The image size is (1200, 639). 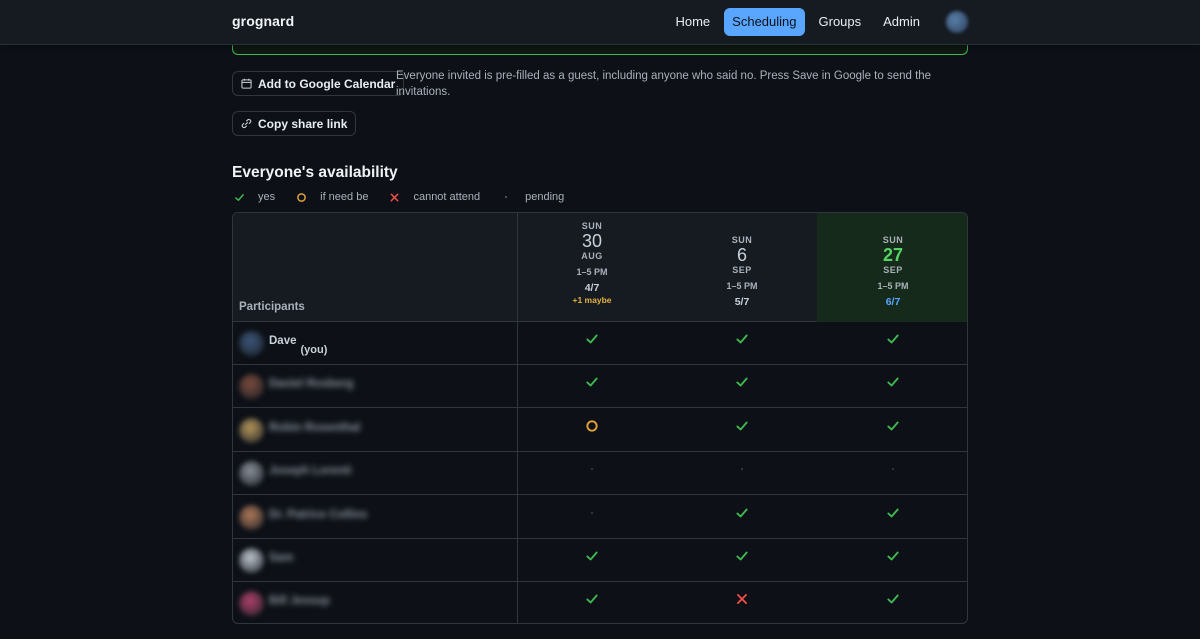 I want to click on legend-no: cannot attend, so click(x=433, y=197).